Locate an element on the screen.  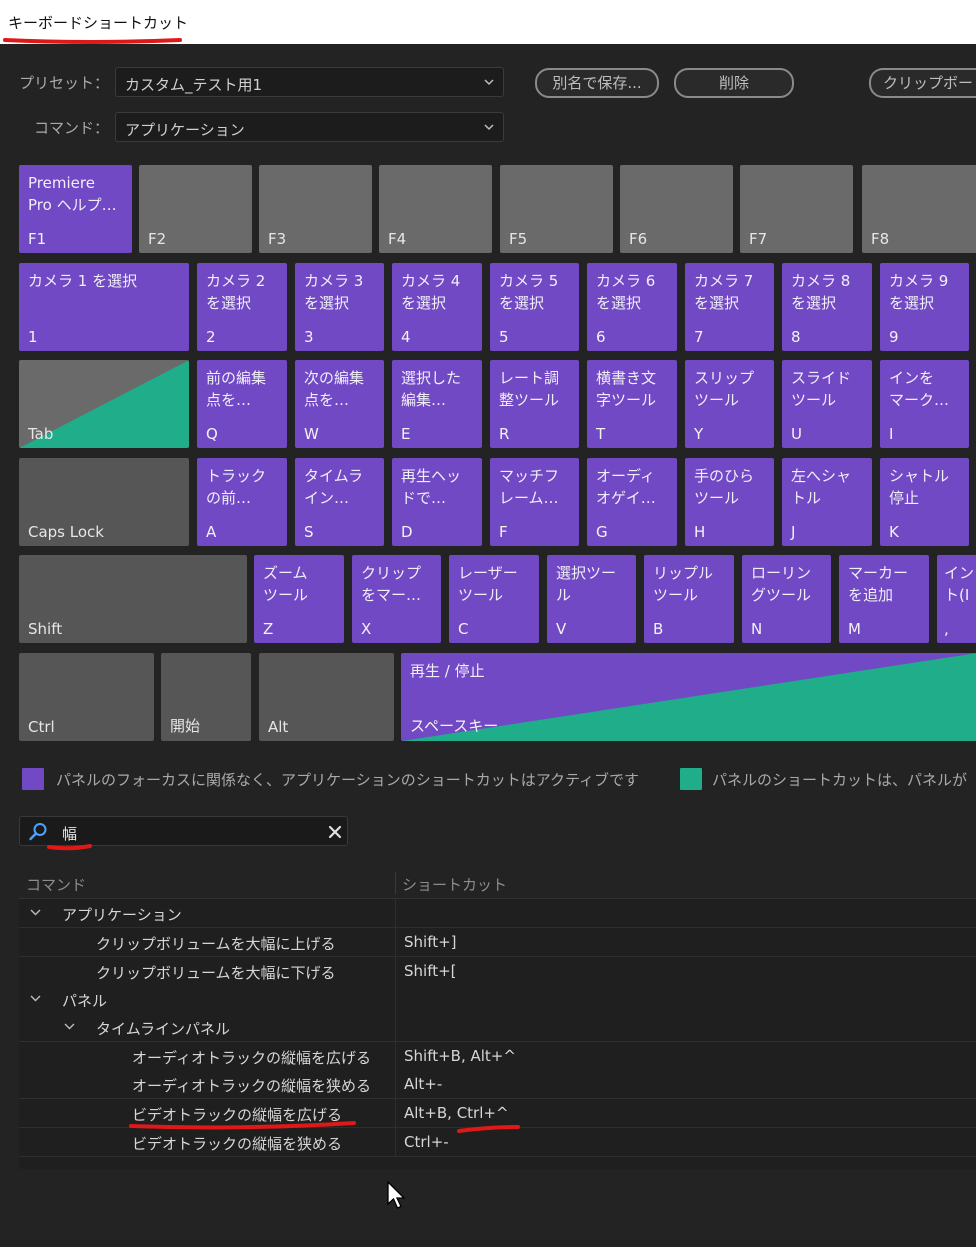
key-f7: F7 is located at coordinates (796, 209).